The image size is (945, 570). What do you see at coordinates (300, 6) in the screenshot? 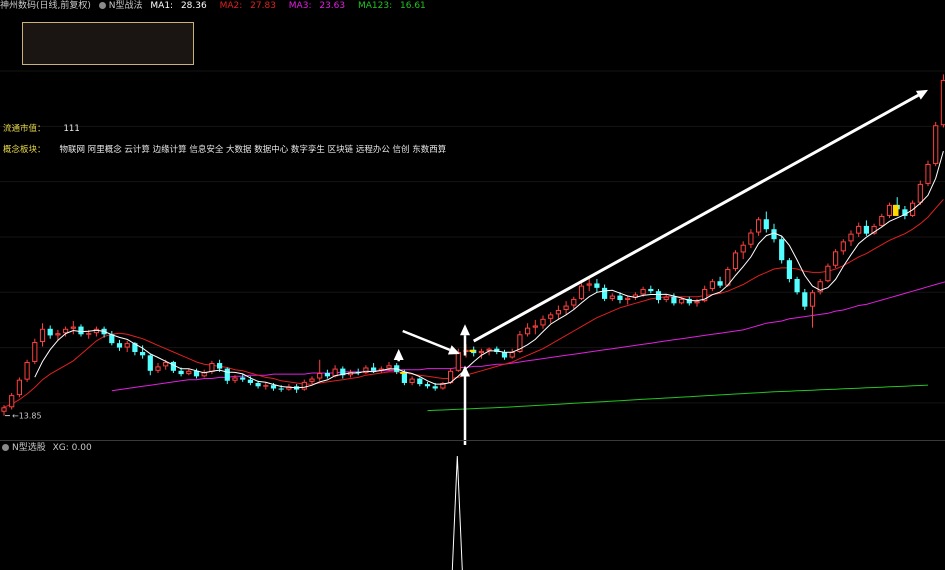
I see `ma3-label: MA3:` at bounding box center [300, 6].